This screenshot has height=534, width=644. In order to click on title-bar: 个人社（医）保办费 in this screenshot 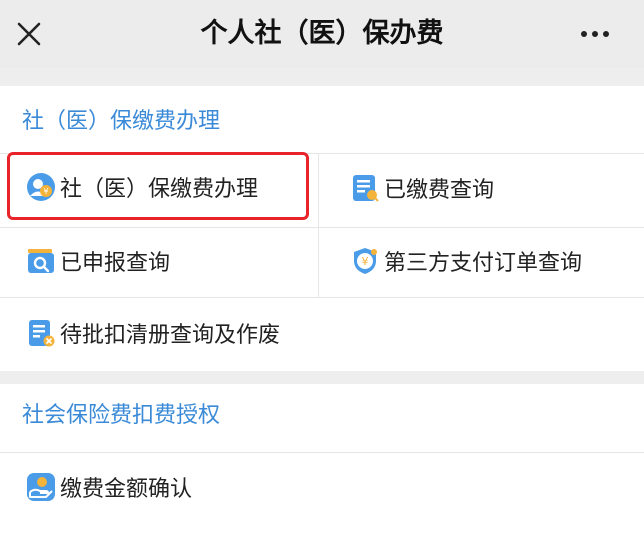, I will do `click(322, 34)`.